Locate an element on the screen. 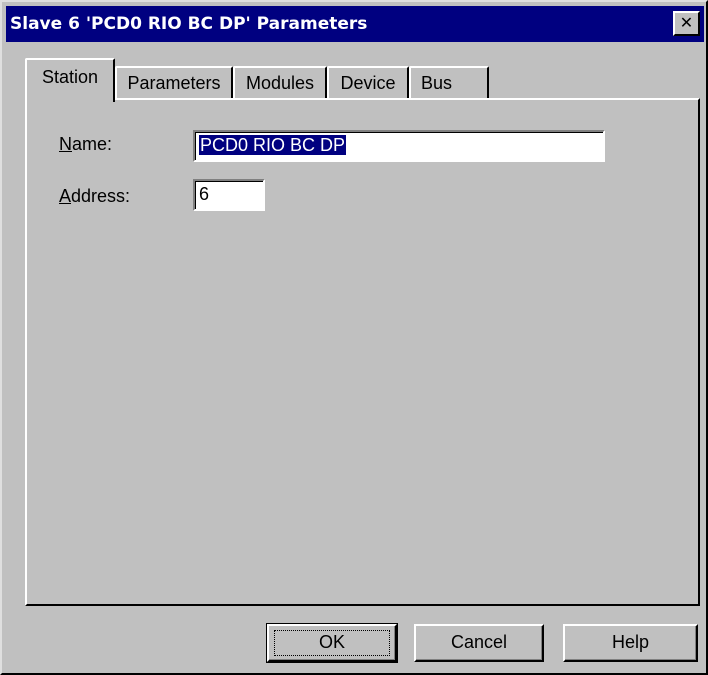  address-field: 6 is located at coordinates (229, 195).